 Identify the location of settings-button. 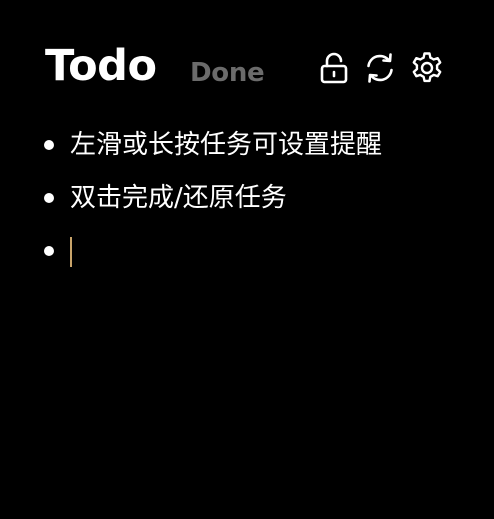
(427, 68).